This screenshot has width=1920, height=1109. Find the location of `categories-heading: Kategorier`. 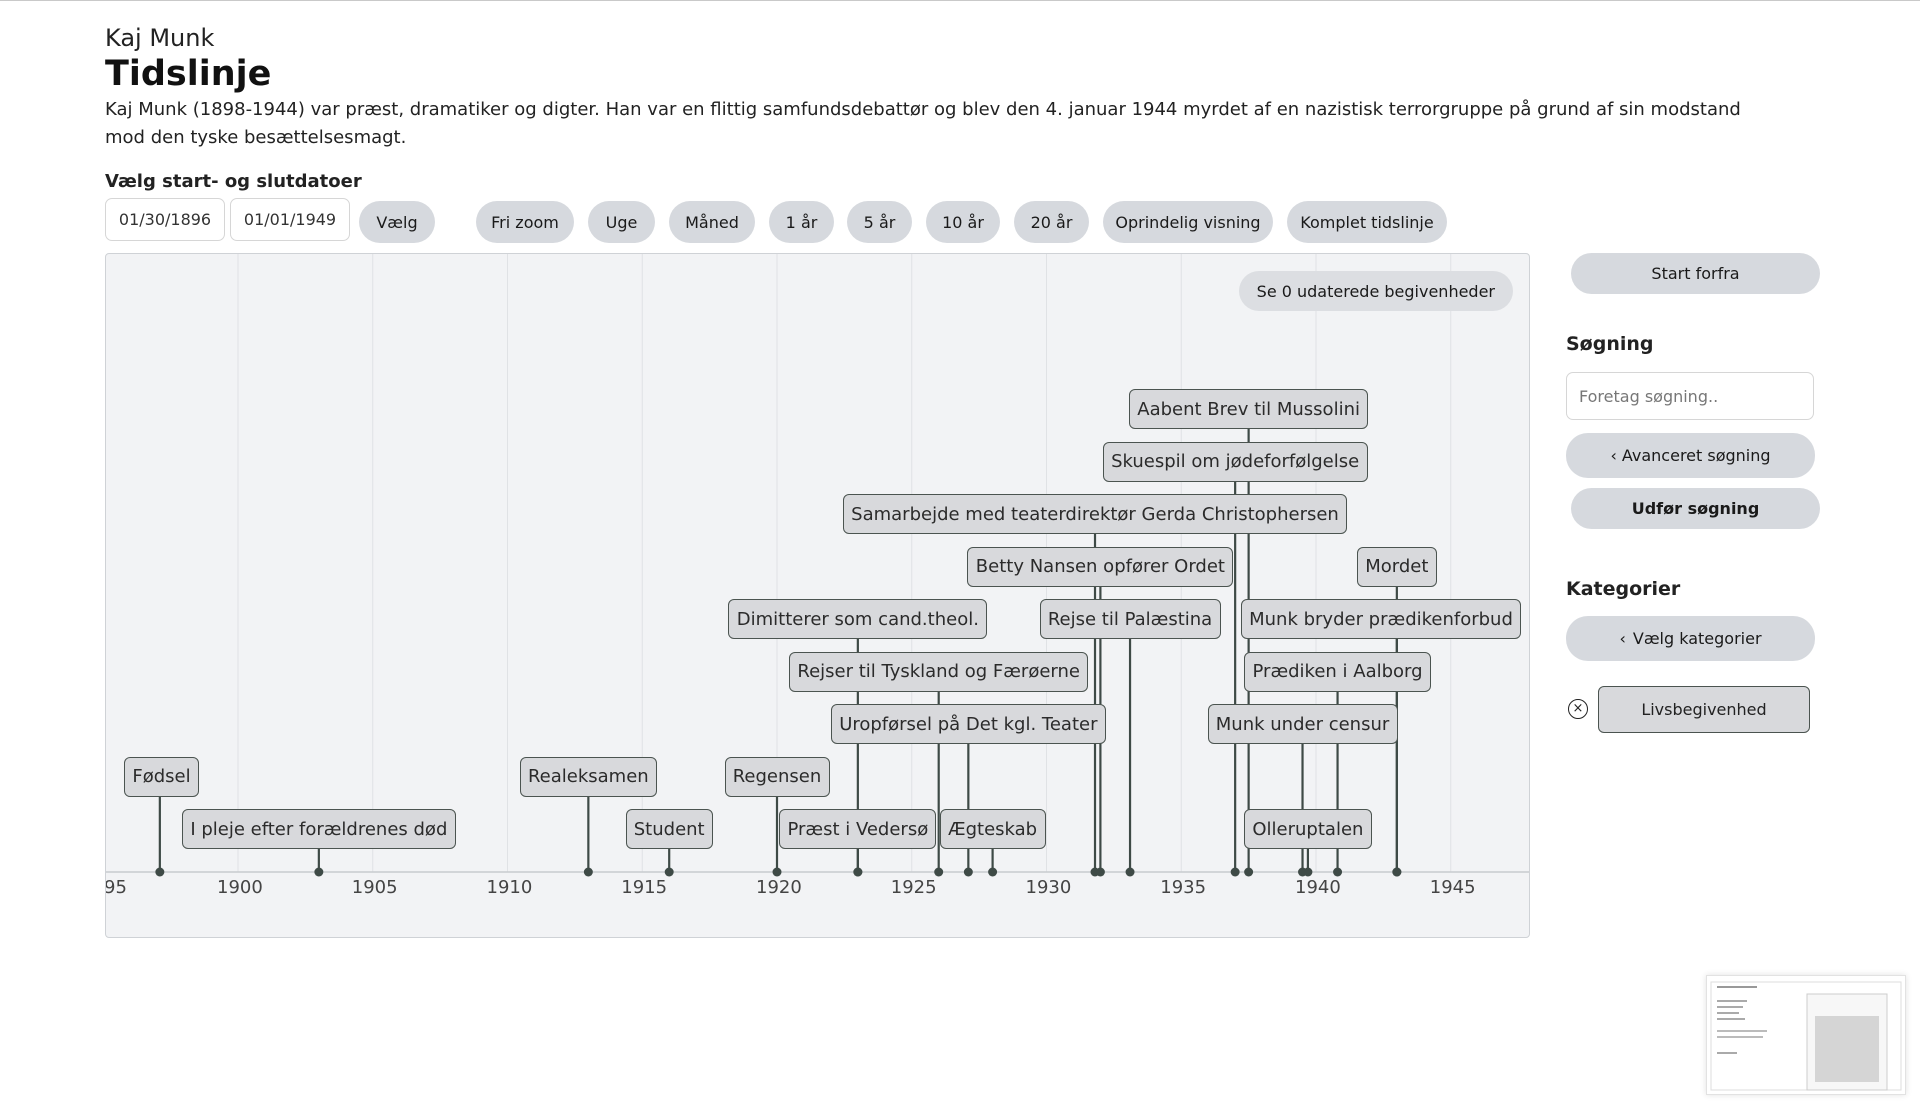

categories-heading: Kategorier is located at coordinates (1623, 589).